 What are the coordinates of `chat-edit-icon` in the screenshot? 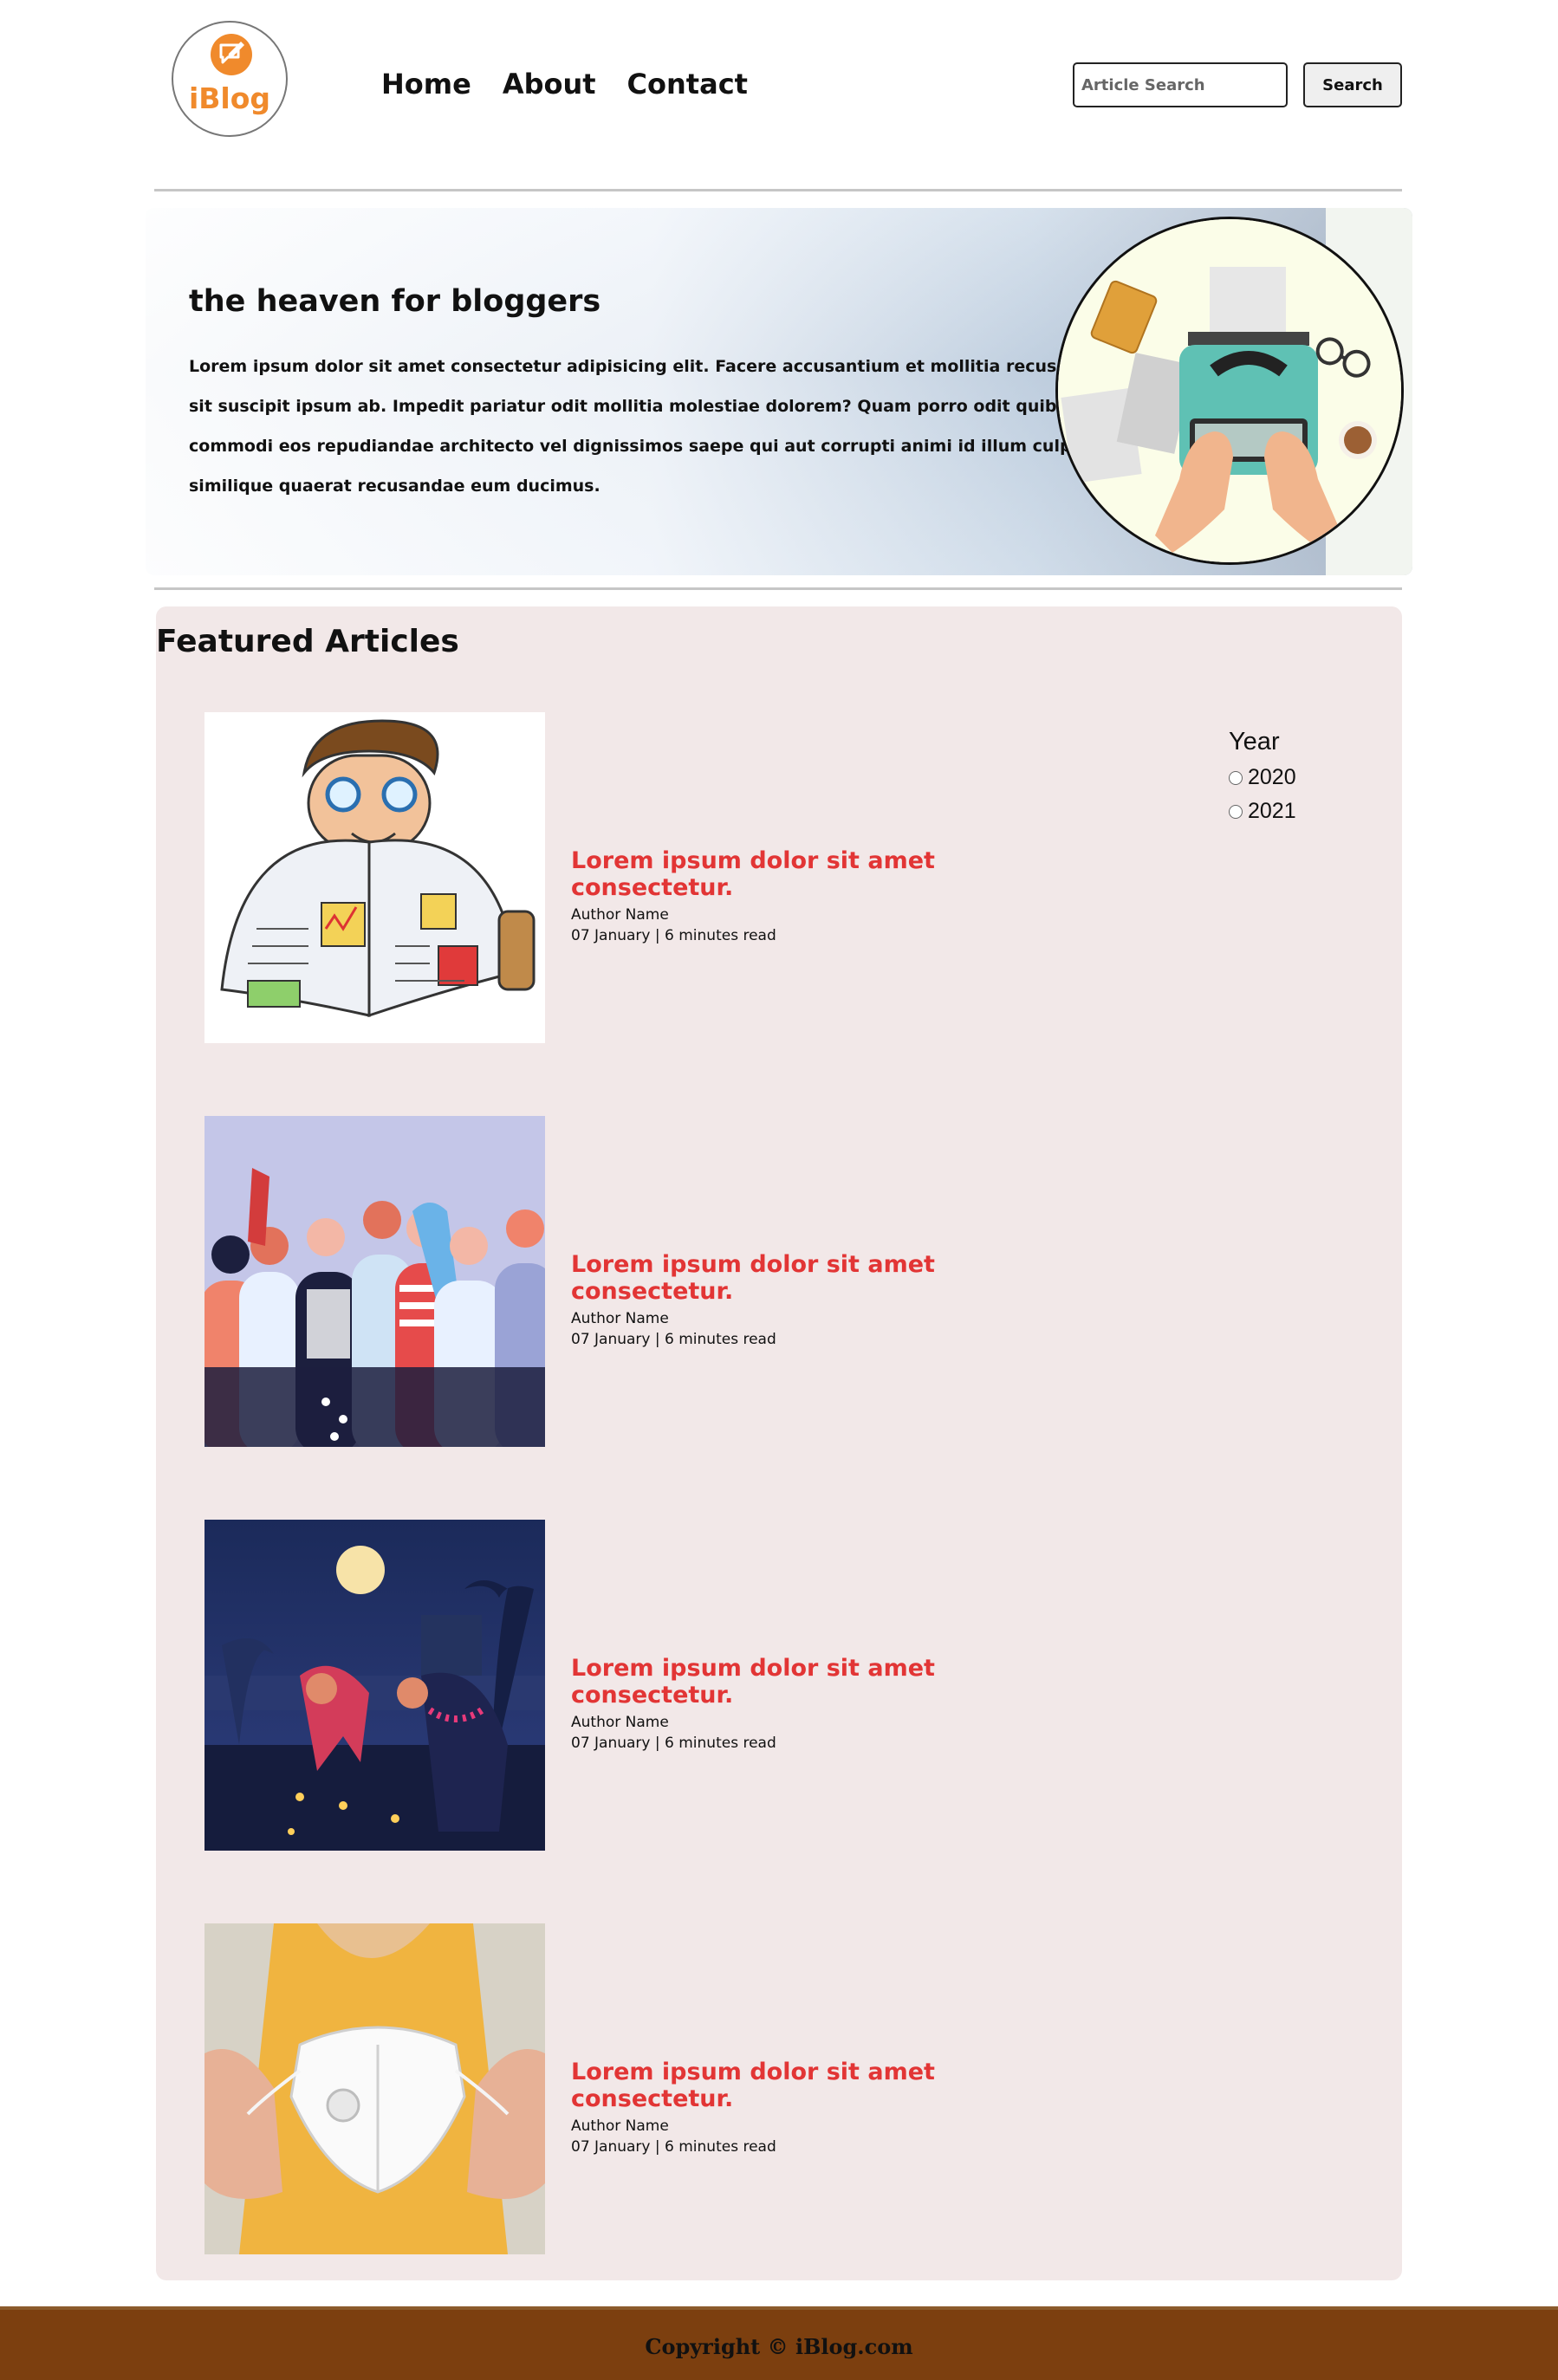 It's located at (231, 54).